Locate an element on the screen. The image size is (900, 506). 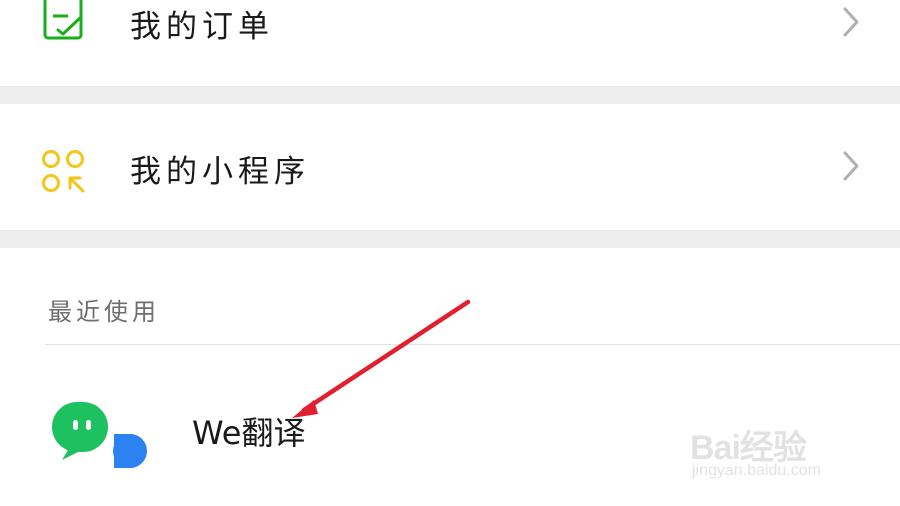
divider is located at coordinates (472, 344).